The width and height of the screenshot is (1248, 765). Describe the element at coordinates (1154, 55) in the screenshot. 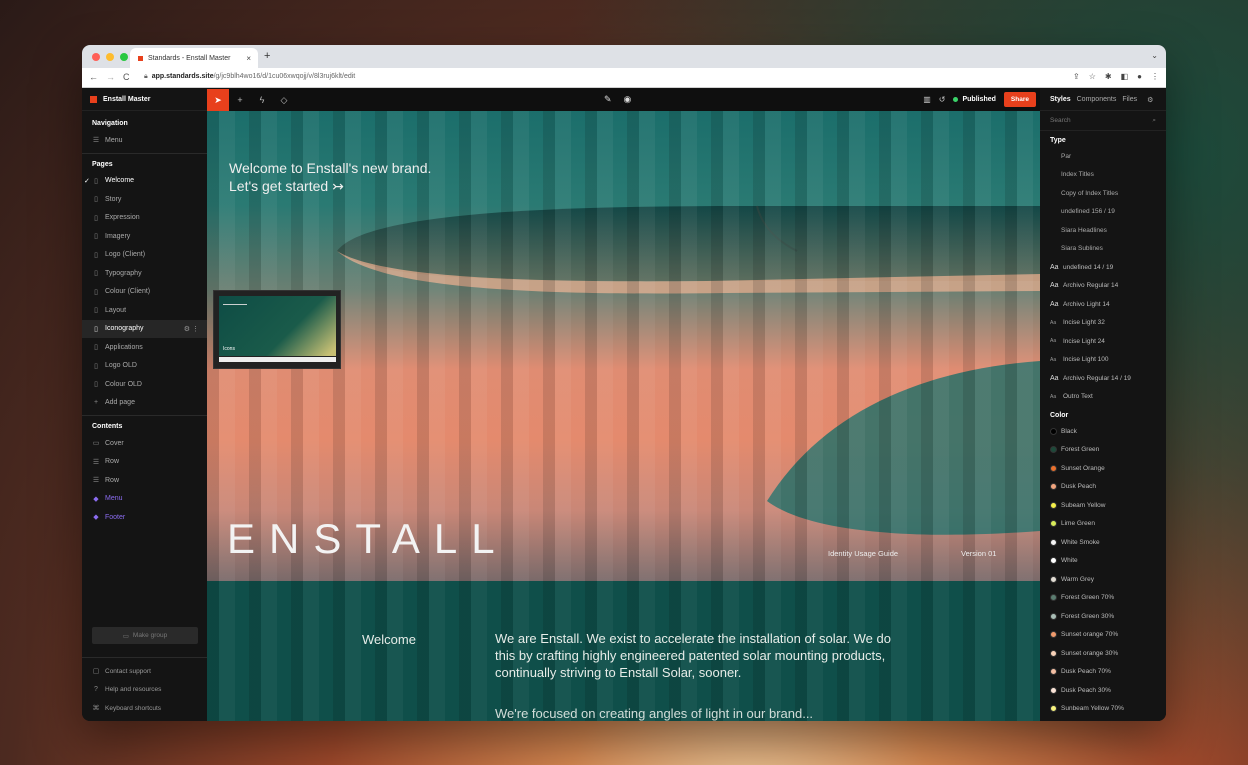

I see `tab-search-icon: ⌄` at that location.